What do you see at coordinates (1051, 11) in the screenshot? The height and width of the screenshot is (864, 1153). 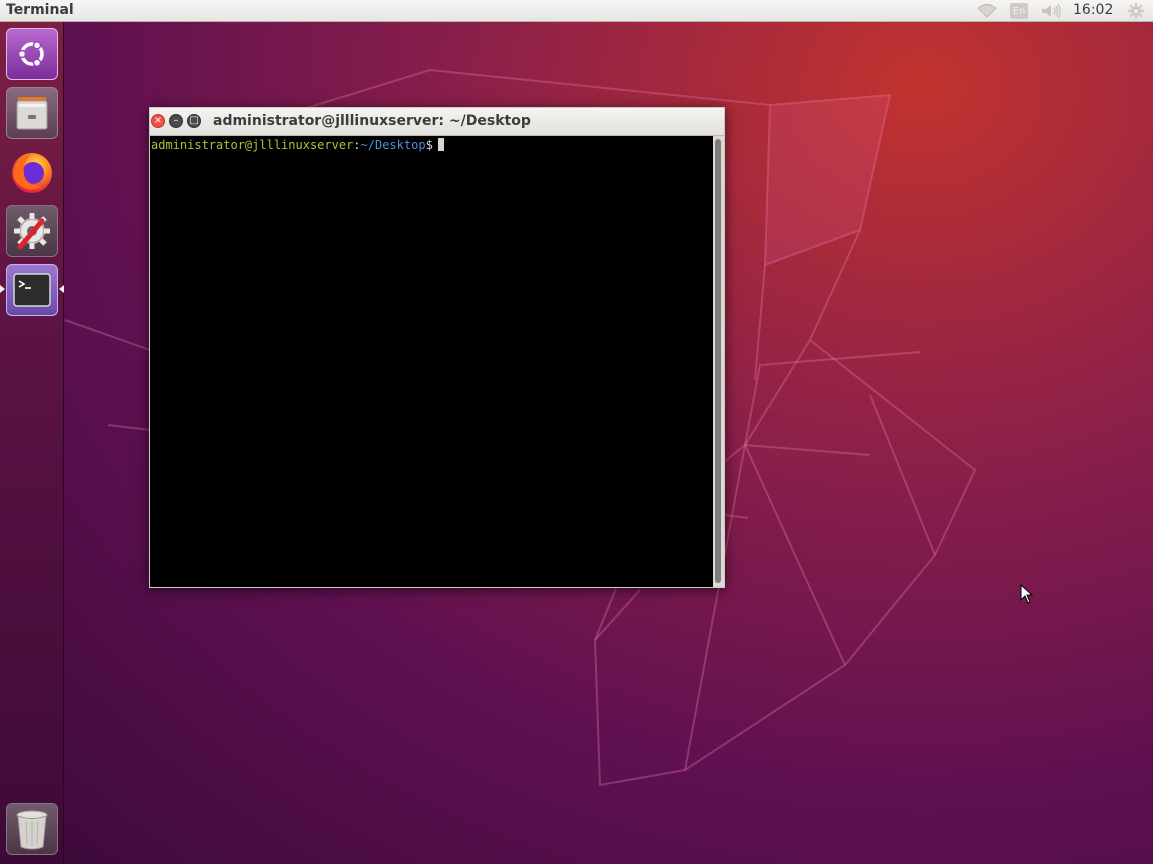 I see `volume-icon` at bounding box center [1051, 11].